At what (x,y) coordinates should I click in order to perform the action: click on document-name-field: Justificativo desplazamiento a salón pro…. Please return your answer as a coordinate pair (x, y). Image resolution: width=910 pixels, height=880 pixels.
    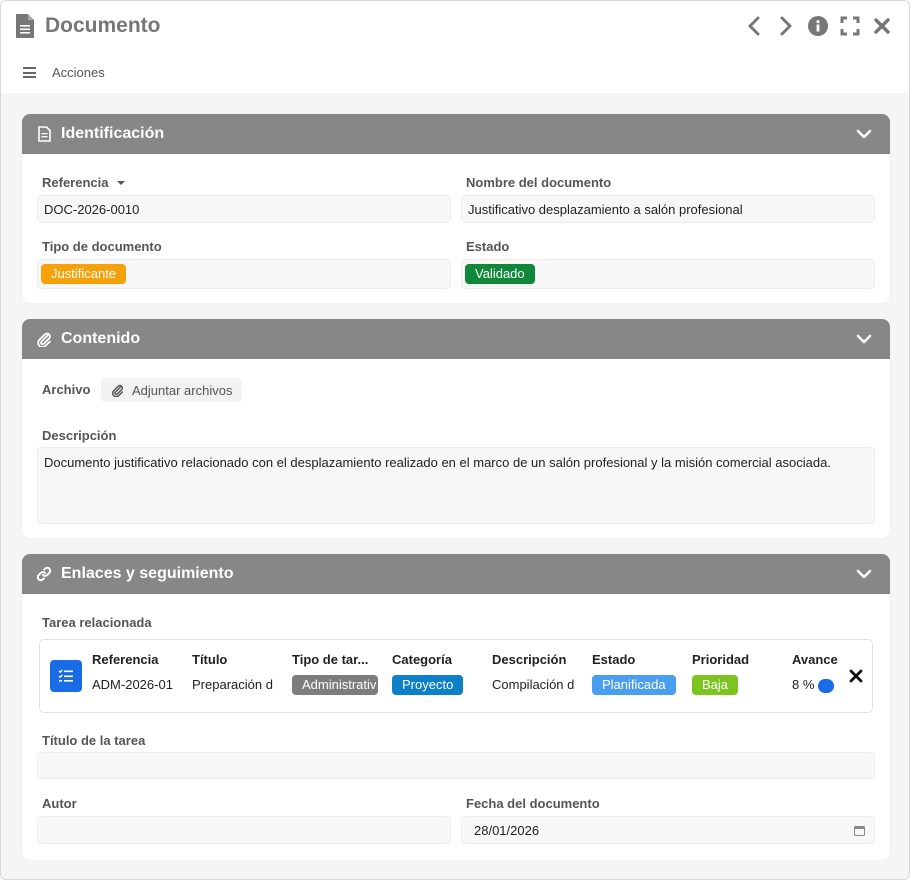
    Looking at the image, I should click on (668, 209).